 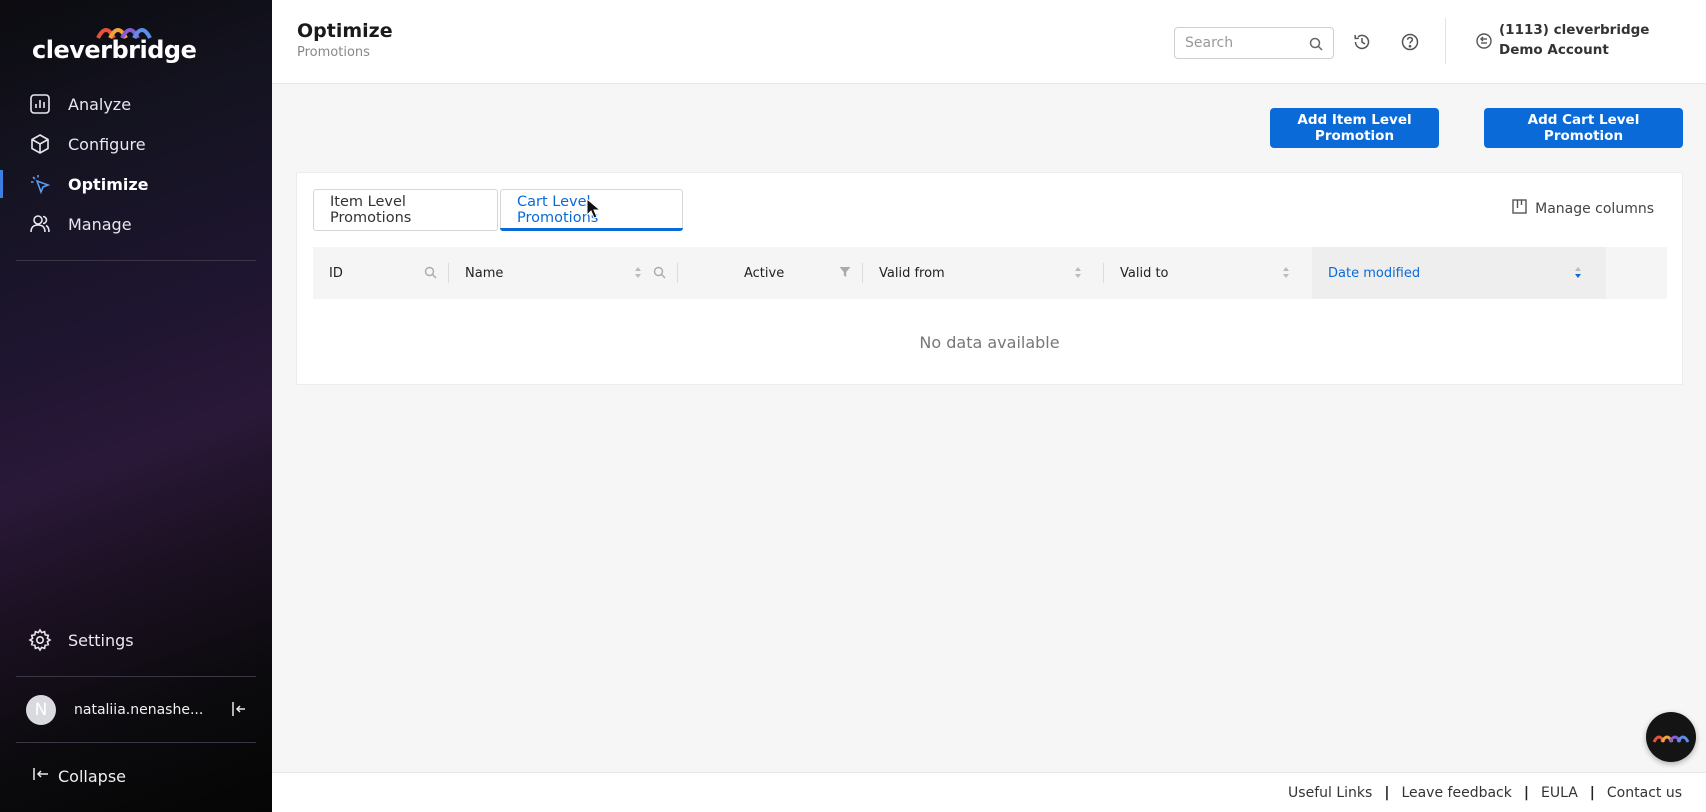 I want to click on bar-chart-icon, so click(x=40, y=104).